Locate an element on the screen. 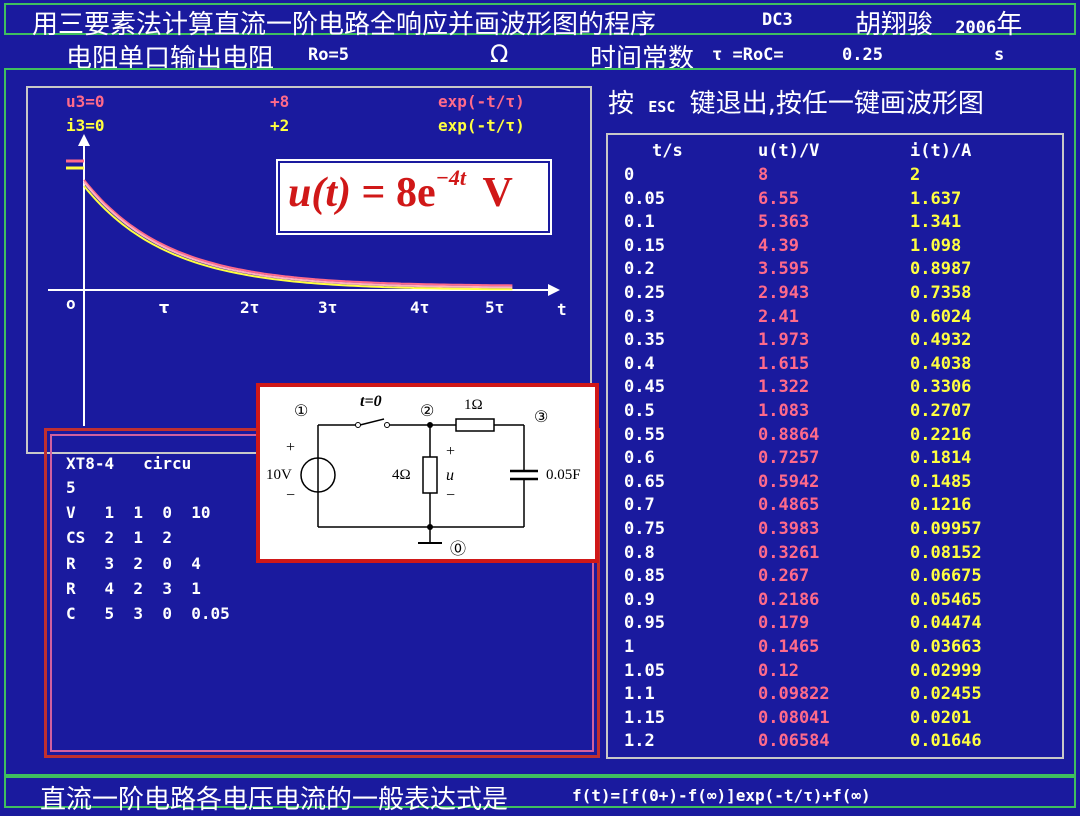  seconds-unit: s is located at coordinates (999, 55).